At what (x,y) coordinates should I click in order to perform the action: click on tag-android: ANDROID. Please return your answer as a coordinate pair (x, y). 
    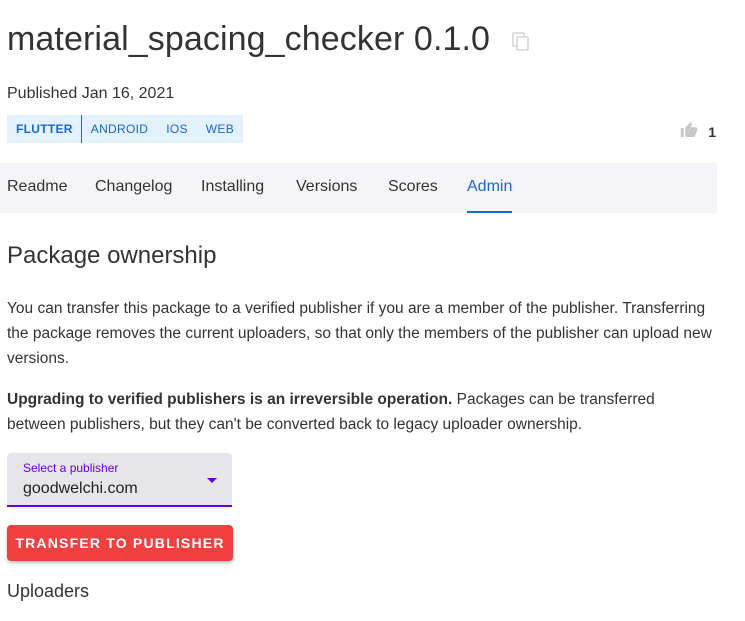
    Looking at the image, I should click on (119, 129).